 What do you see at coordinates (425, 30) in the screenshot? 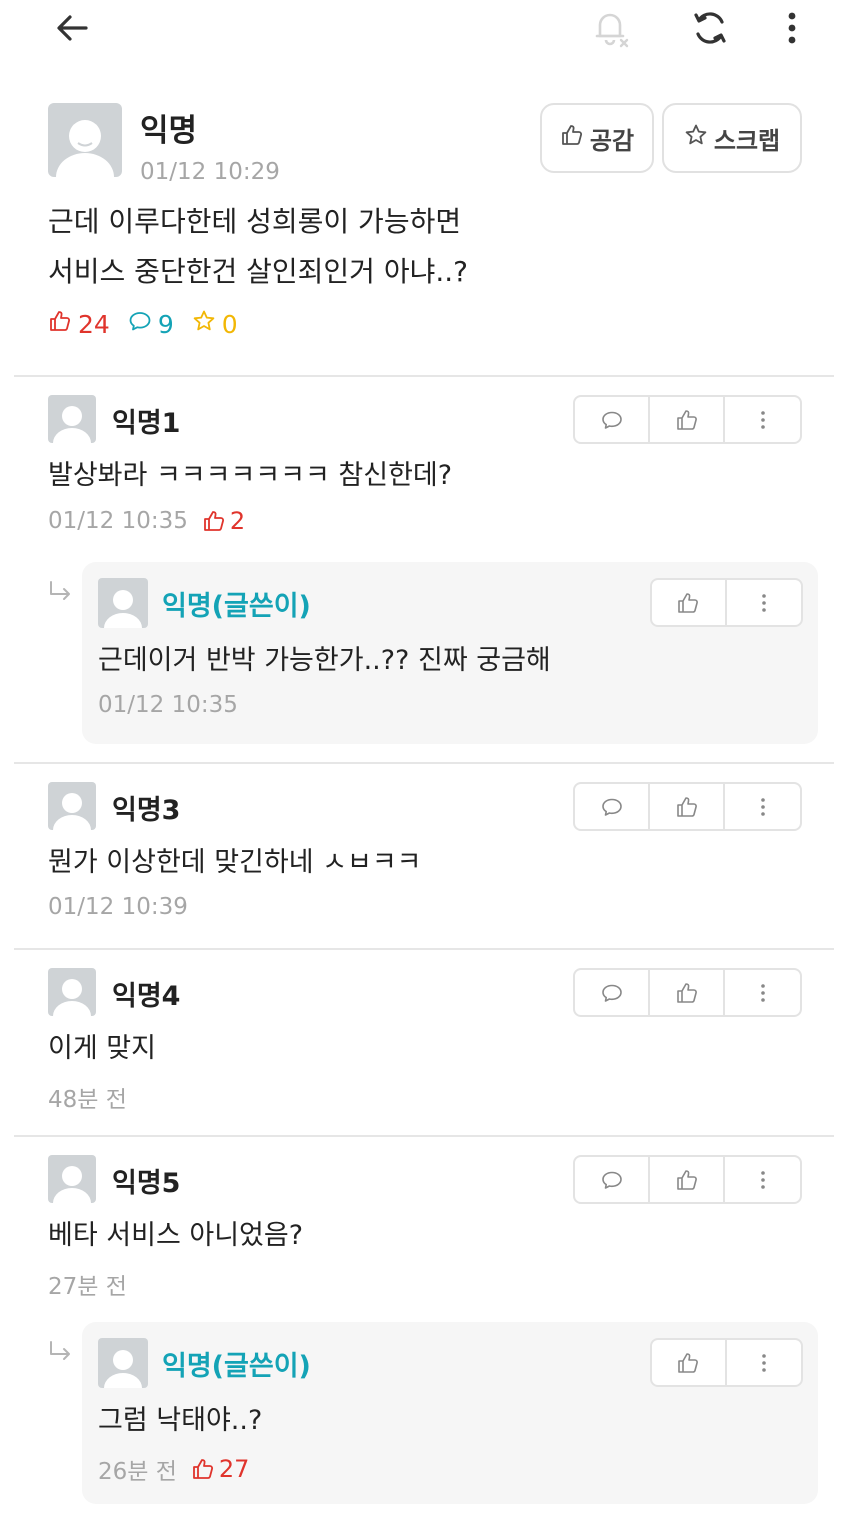
I see `top-bar` at bounding box center [425, 30].